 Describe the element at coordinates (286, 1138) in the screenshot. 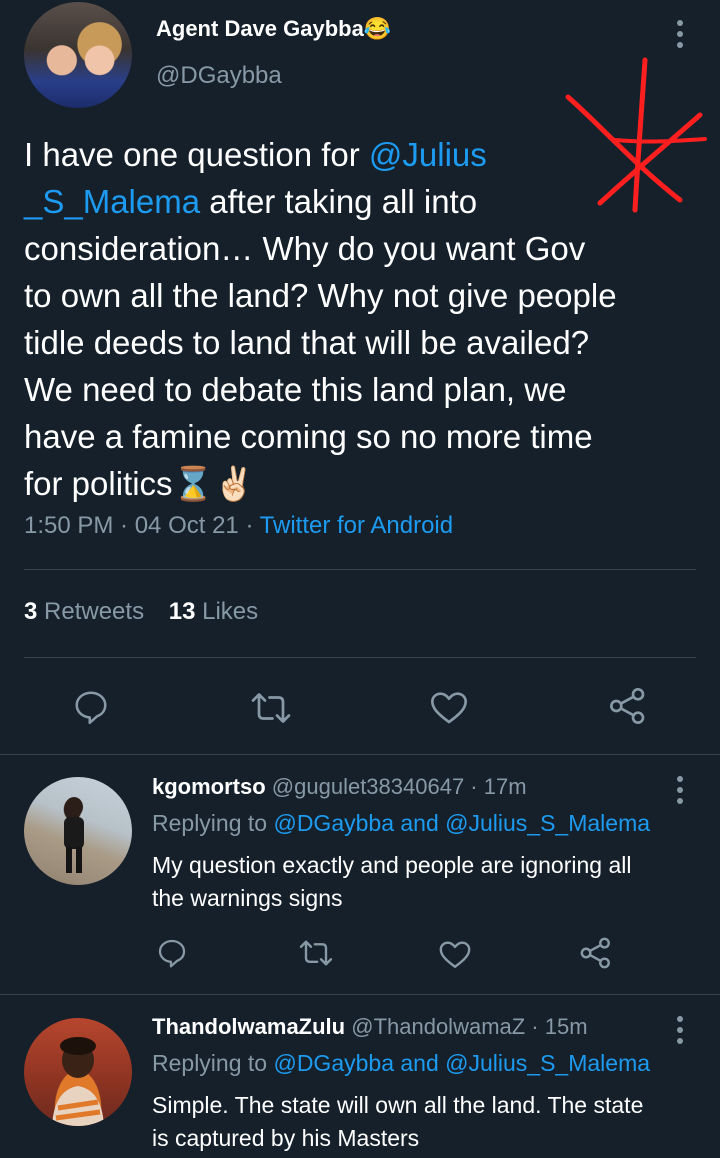

I see `reply-text-line: is captured by his Masters` at that location.